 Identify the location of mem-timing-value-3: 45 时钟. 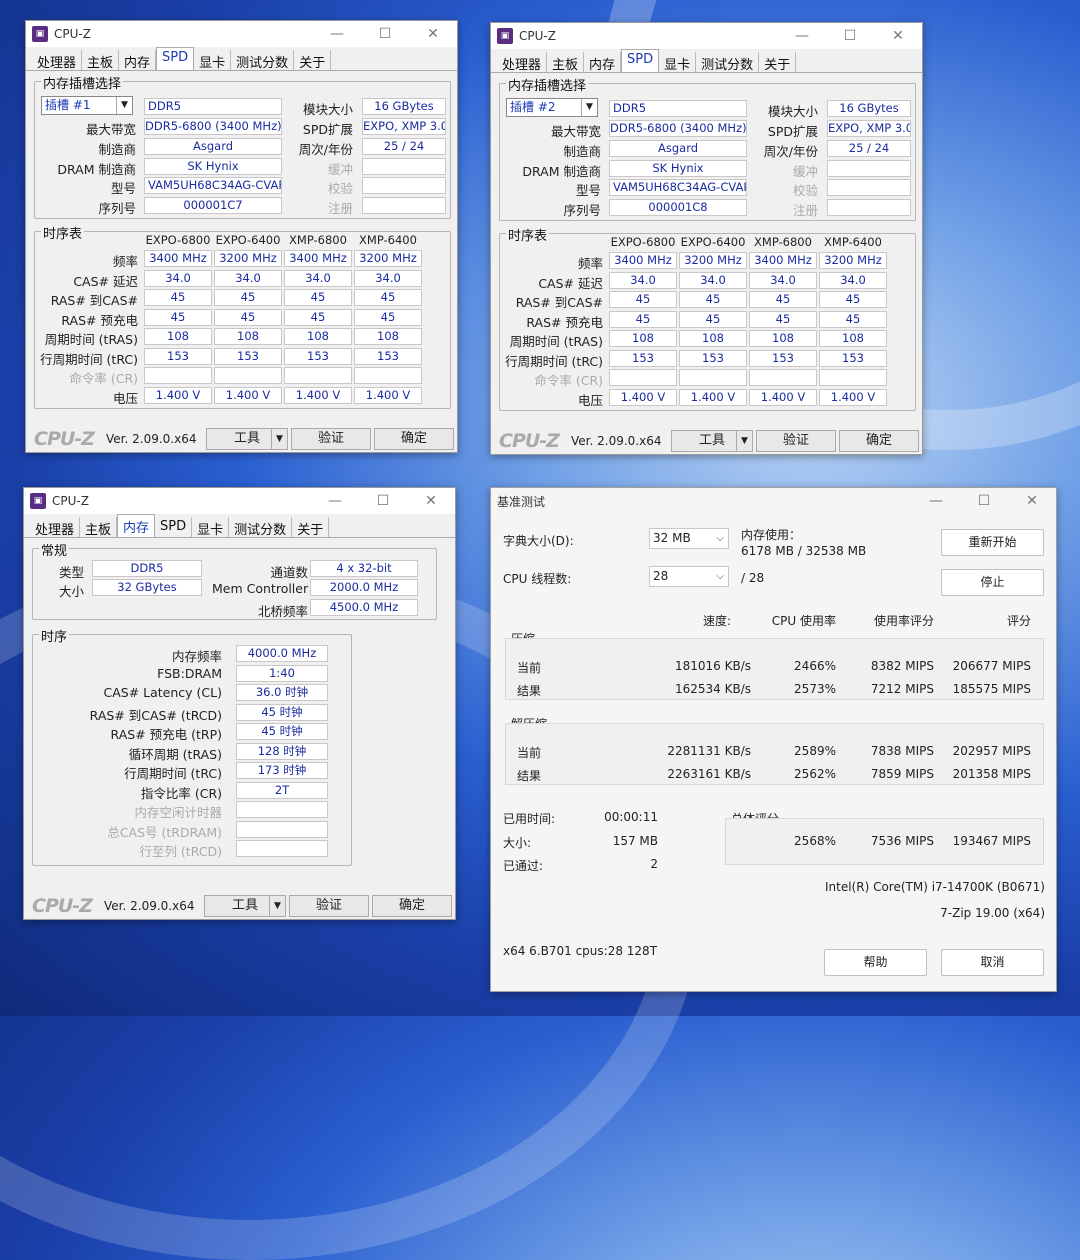
(282, 712).